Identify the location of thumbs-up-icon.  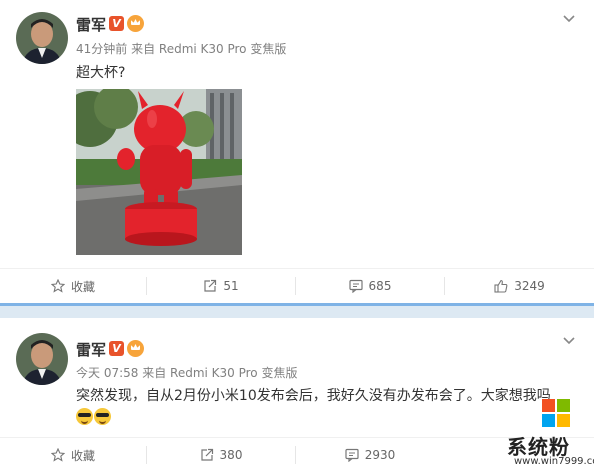
(501, 286).